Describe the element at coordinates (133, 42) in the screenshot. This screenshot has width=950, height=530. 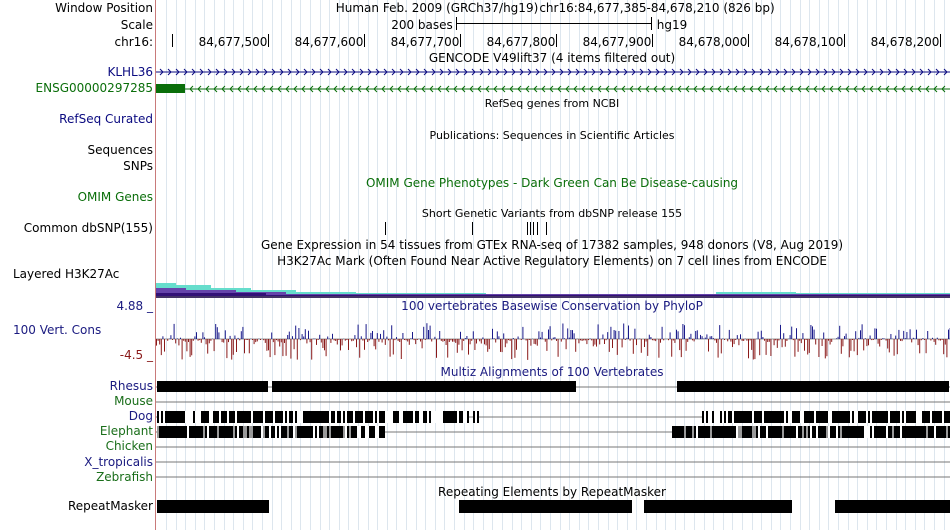
I see `chrom-label: chr16:` at that location.